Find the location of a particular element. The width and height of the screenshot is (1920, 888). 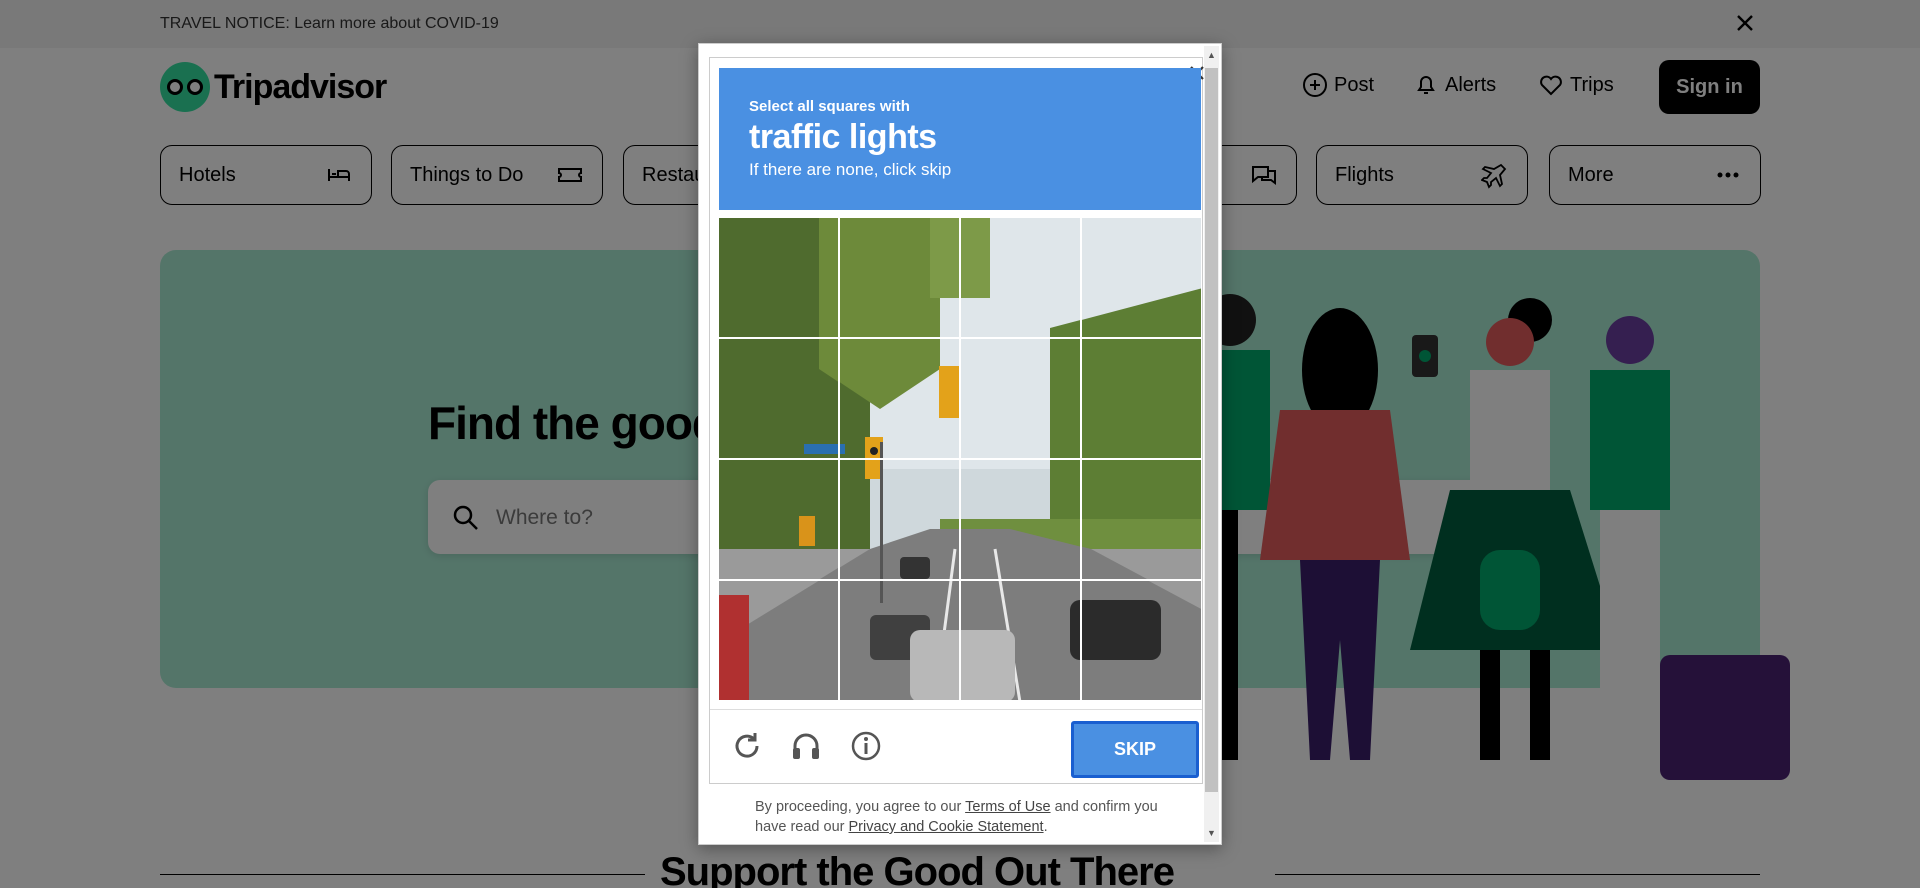

legal-prefix: By proceeding, you agree to our is located at coordinates (860, 807).